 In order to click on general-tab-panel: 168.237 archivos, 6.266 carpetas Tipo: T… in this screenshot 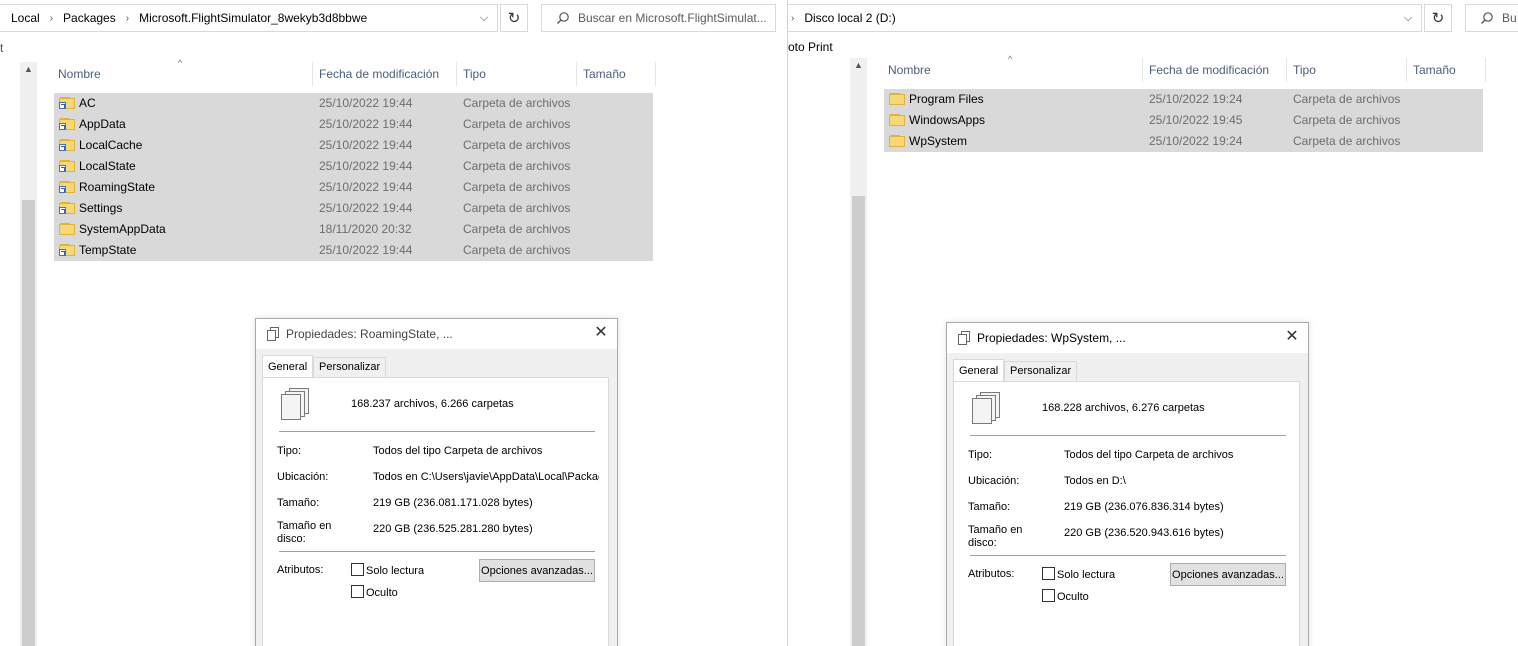, I will do `click(435, 511)`.